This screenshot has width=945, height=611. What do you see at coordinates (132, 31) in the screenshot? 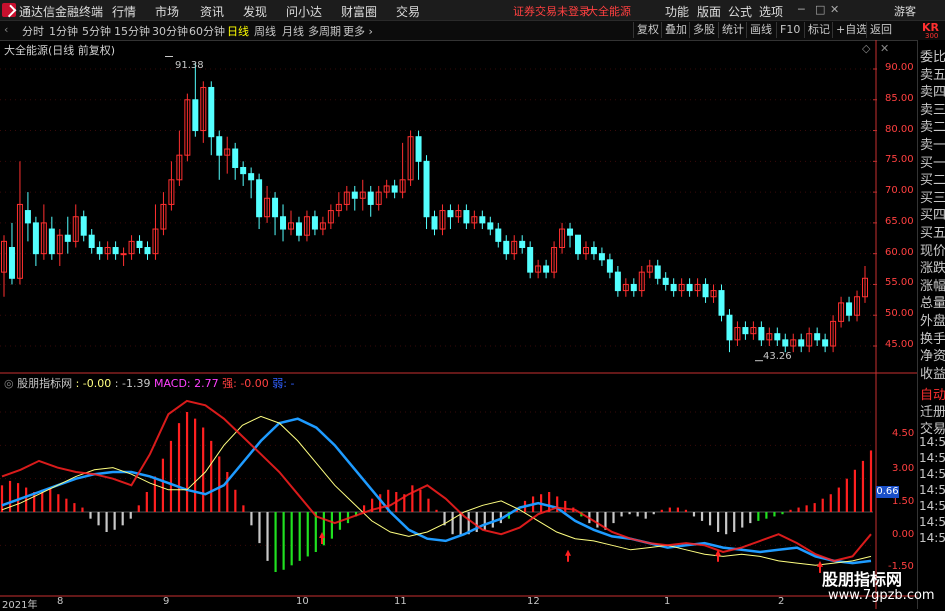
I see `tab-15min: 15分钟` at bounding box center [132, 31].